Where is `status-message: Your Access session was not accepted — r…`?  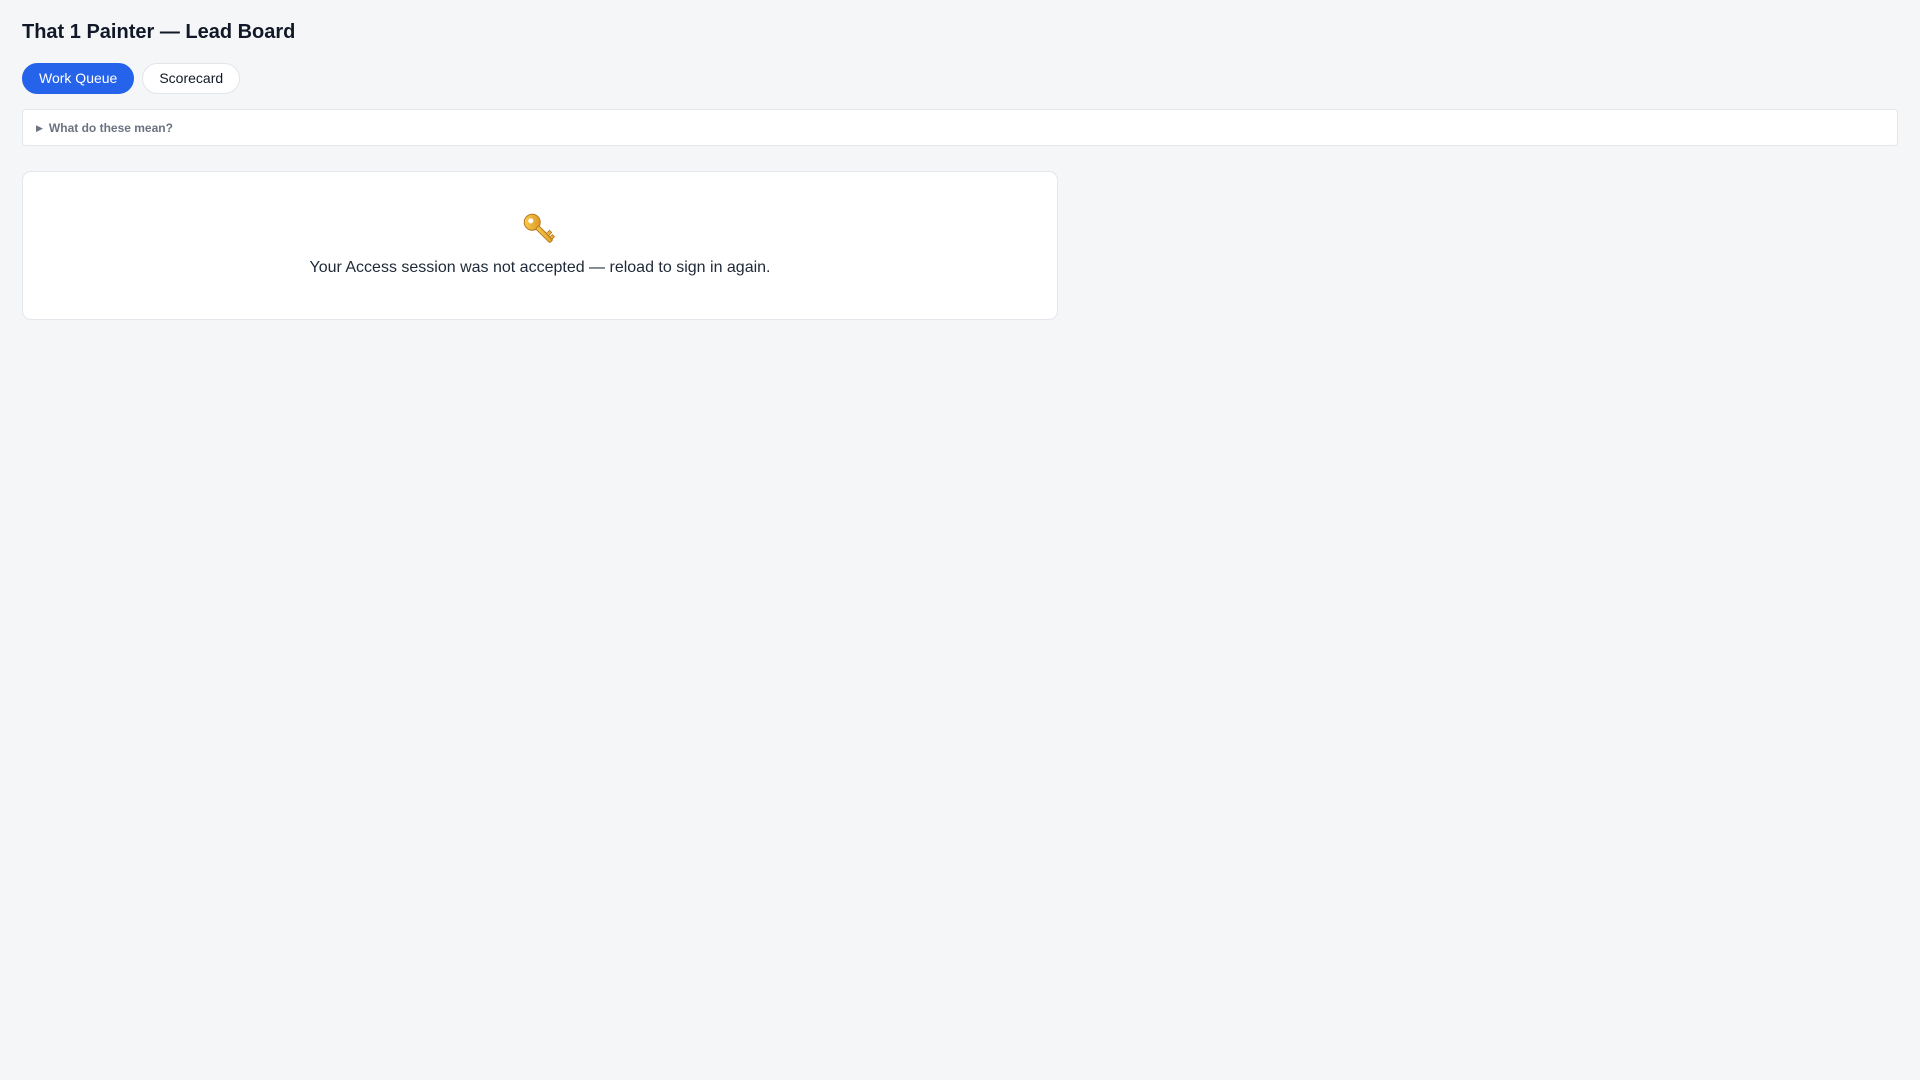
status-message: Your Access session was not accepted — r… is located at coordinates (540, 267).